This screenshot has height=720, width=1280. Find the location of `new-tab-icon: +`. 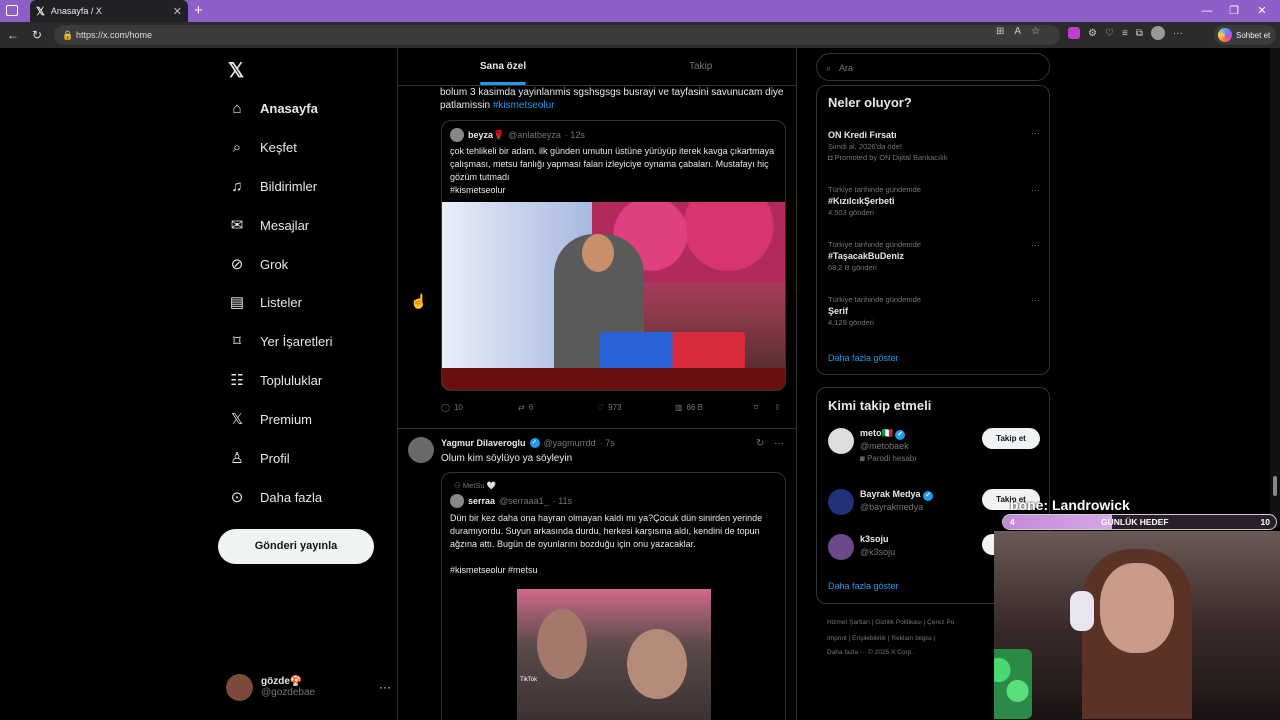

new-tab-icon: + is located at coordinates (198, 10).